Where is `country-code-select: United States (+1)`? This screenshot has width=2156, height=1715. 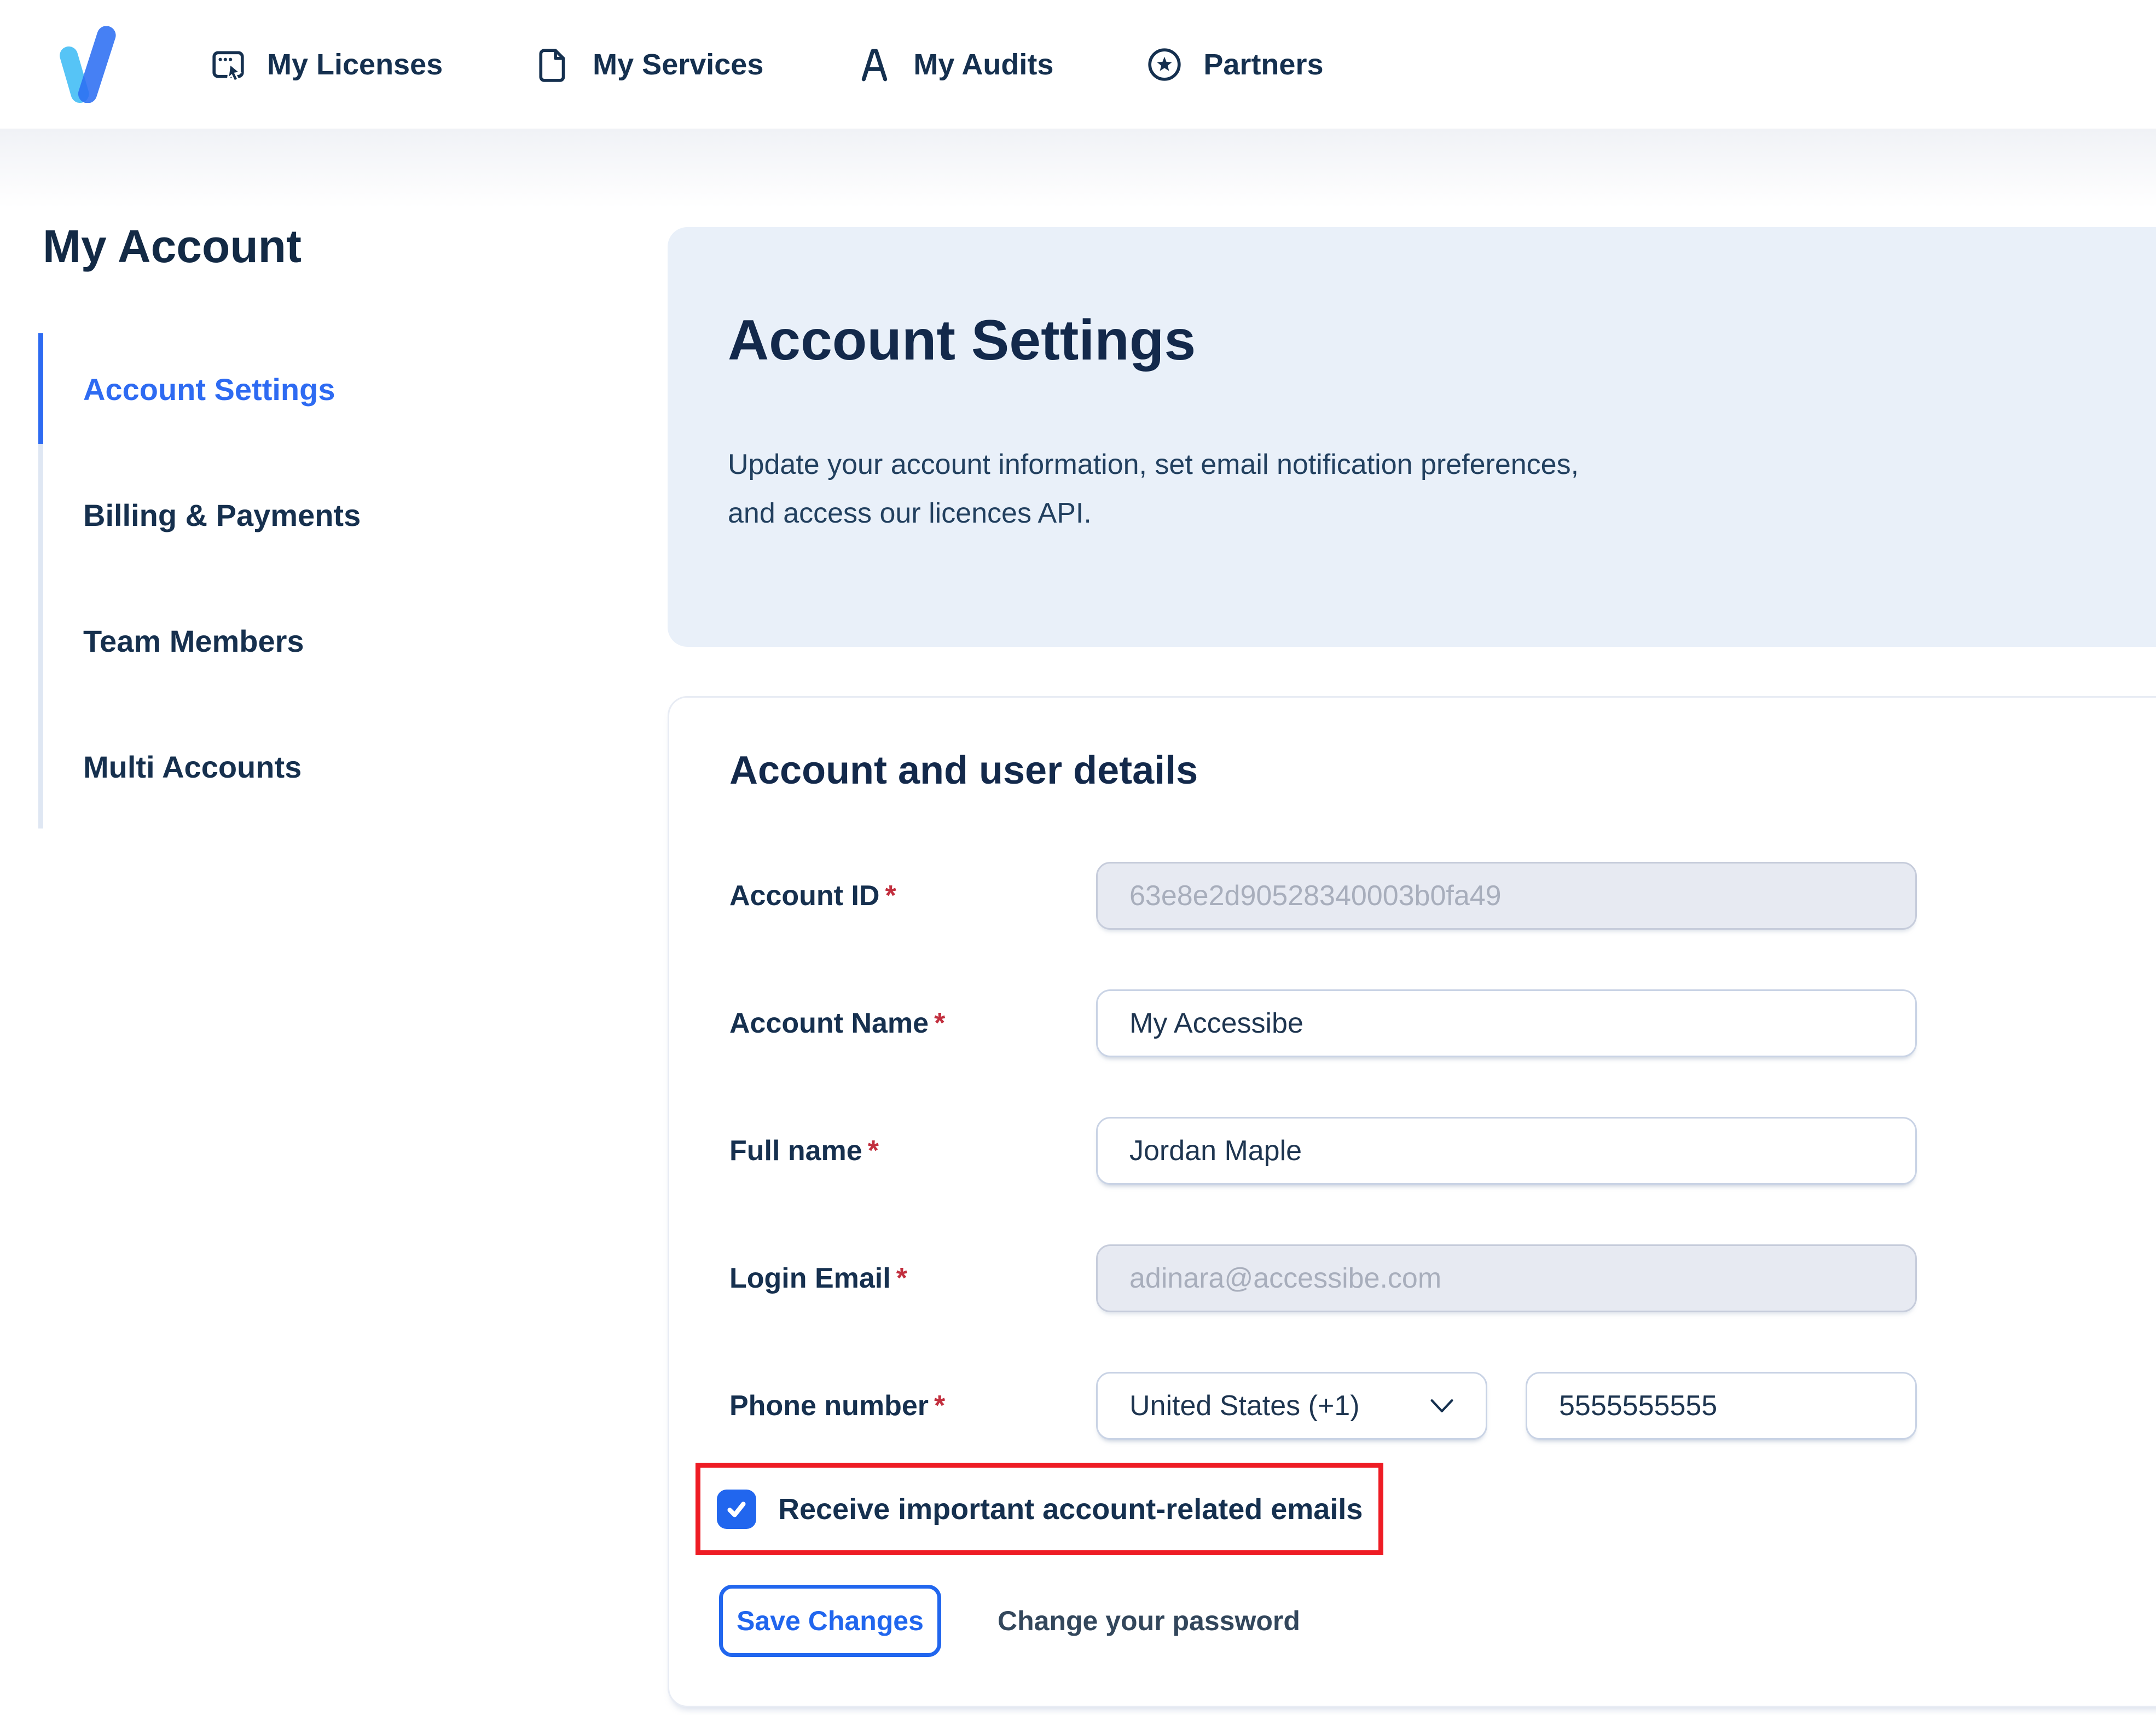
country-code-select: United States (+1) is located at coordinates (1291, 1406).